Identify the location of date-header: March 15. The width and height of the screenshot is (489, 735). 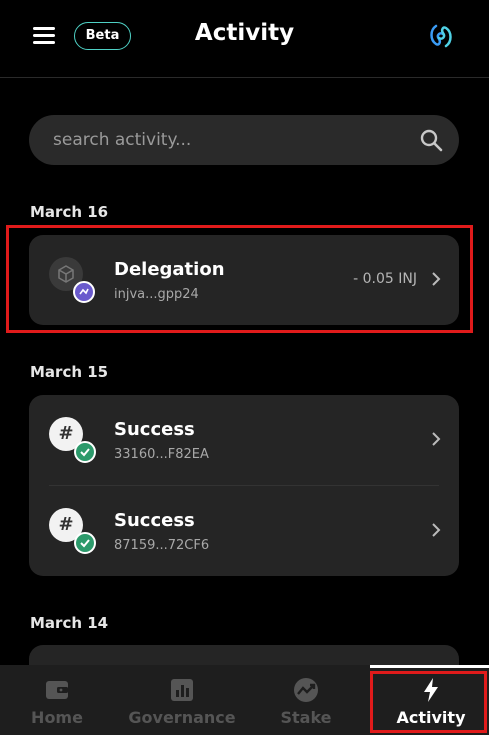
(69, 372).